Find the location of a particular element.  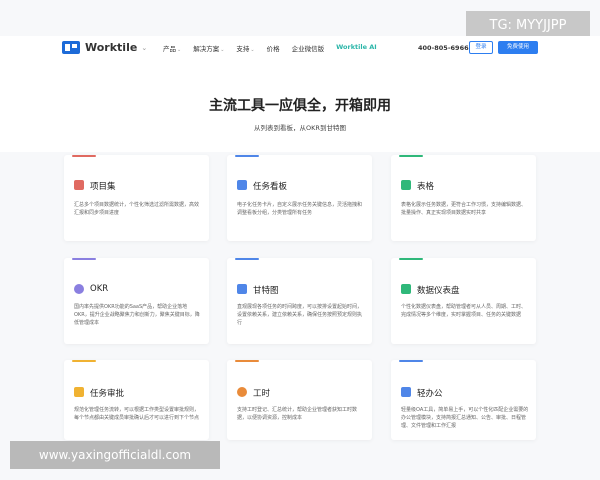

nav-item-products: 产品⌄ is located at coordinates (172, 48).